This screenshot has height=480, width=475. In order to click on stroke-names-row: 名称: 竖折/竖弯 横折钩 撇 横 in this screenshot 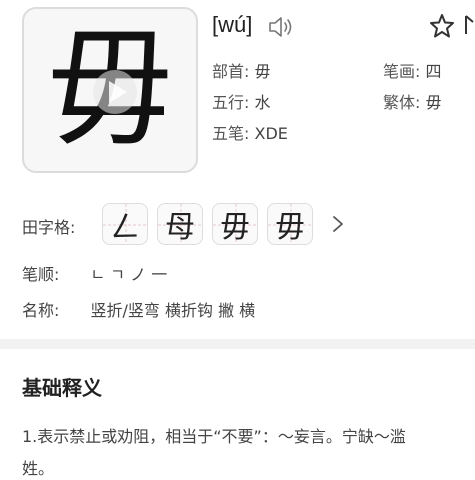, I will do `click(138, 309)`.